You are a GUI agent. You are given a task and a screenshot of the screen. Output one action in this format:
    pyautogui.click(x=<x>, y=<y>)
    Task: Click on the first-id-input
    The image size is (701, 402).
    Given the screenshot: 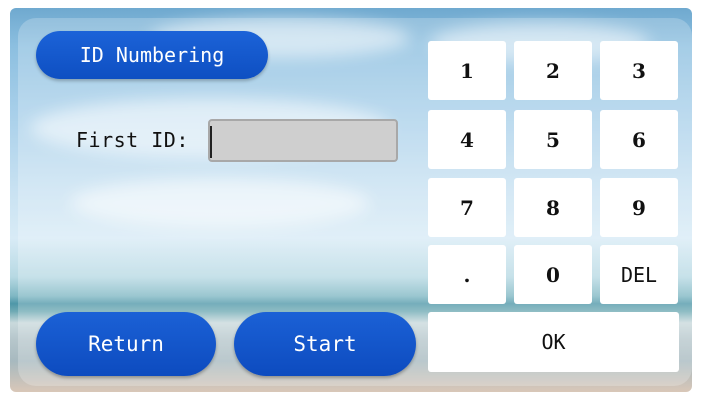 What is the action you would take?
    pyautogui.click(x=303, y=140)
    